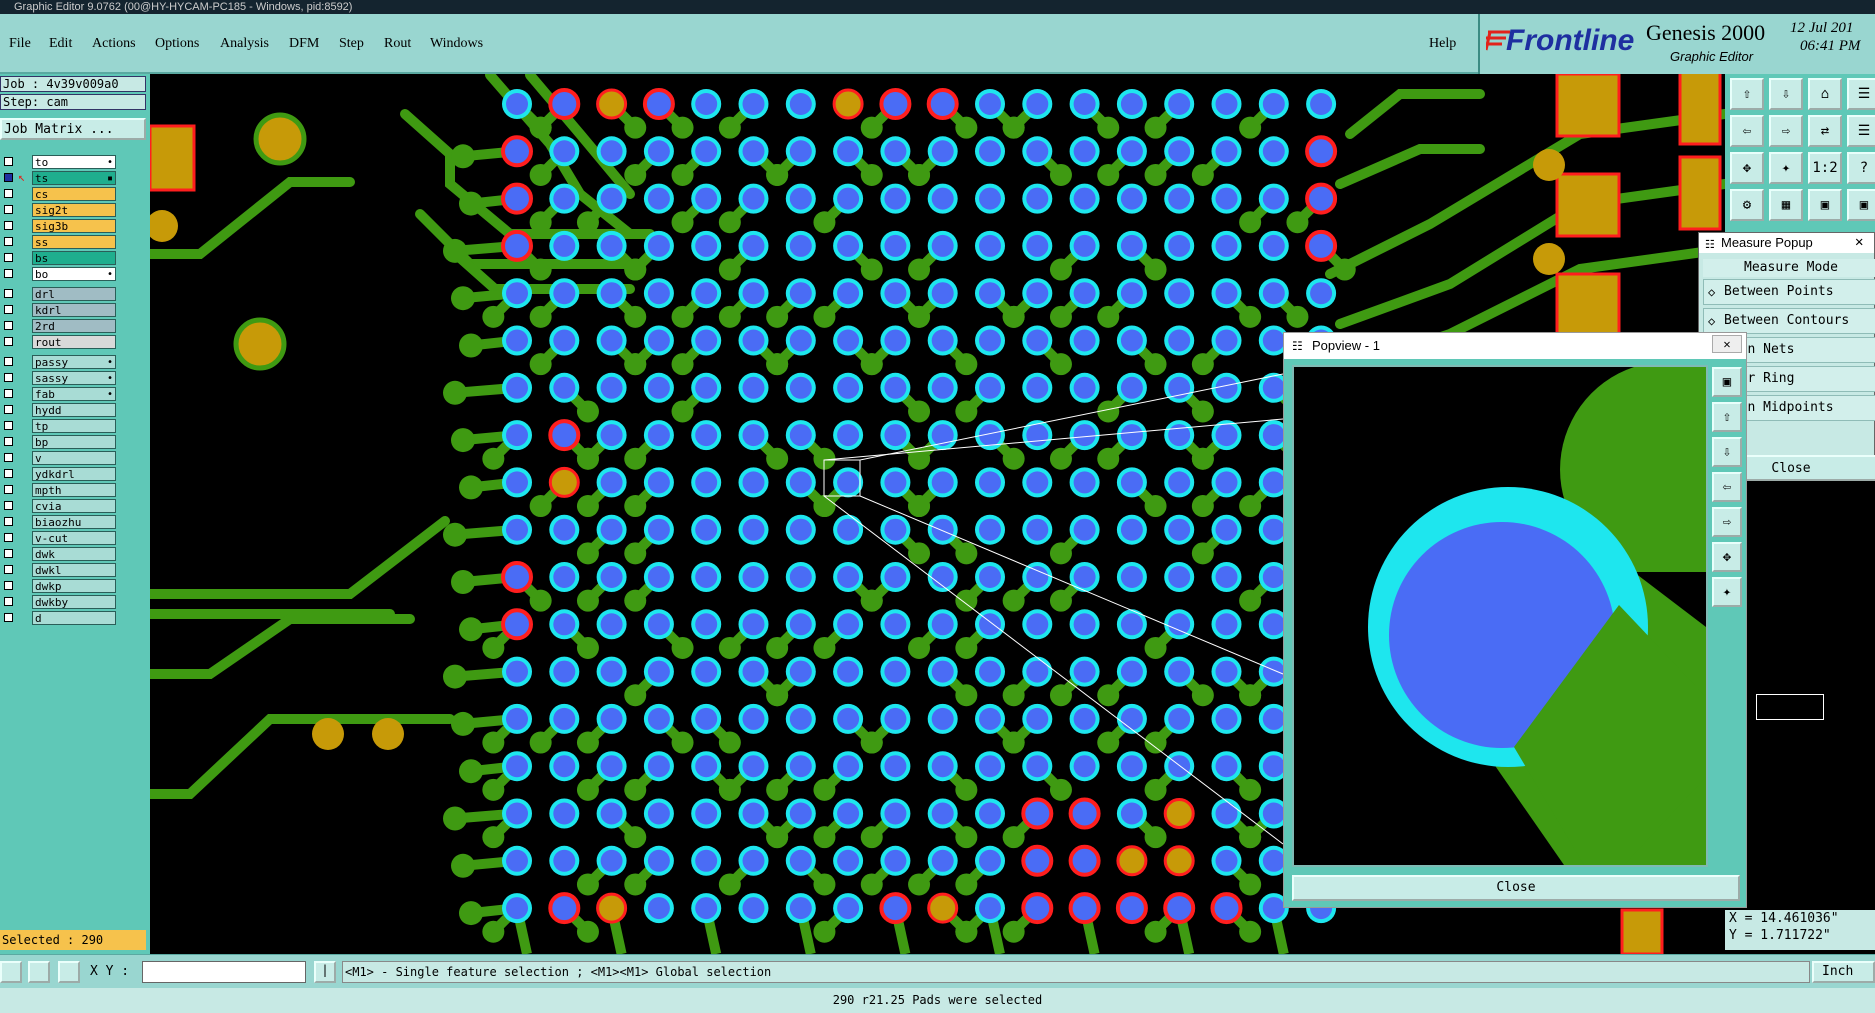  I want to click on settings-icon: ⚙, so click(1747, 205).